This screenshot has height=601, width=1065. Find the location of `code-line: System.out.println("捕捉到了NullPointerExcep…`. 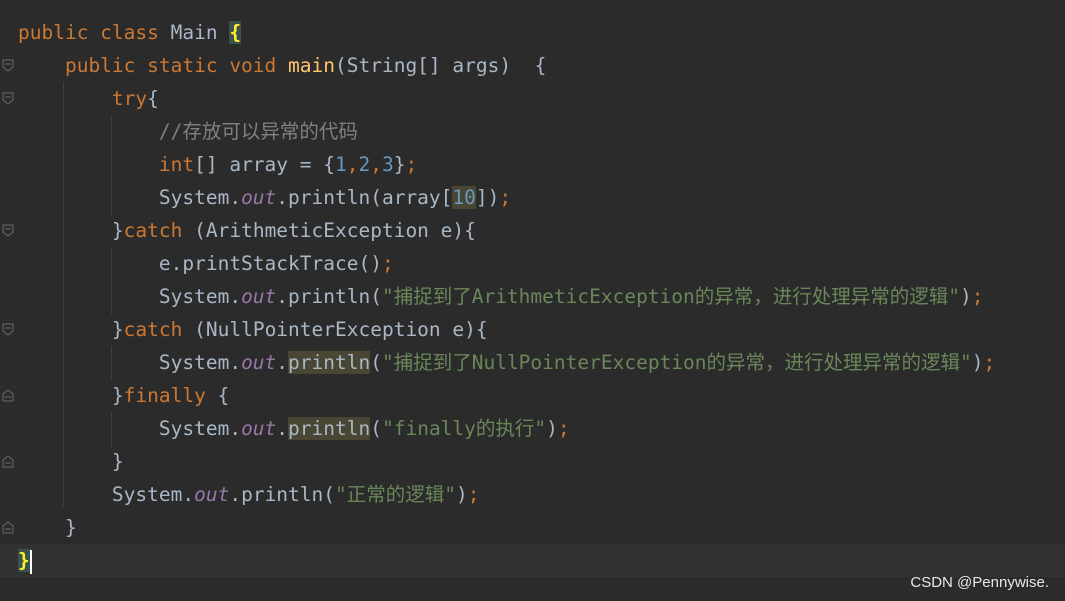

code-line: System.out.println("捕捉到了NullPointerExcep… is located at coordinates (532, 362).